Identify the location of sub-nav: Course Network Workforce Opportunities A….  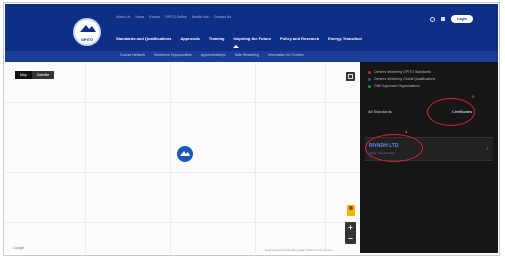
(212, 55).